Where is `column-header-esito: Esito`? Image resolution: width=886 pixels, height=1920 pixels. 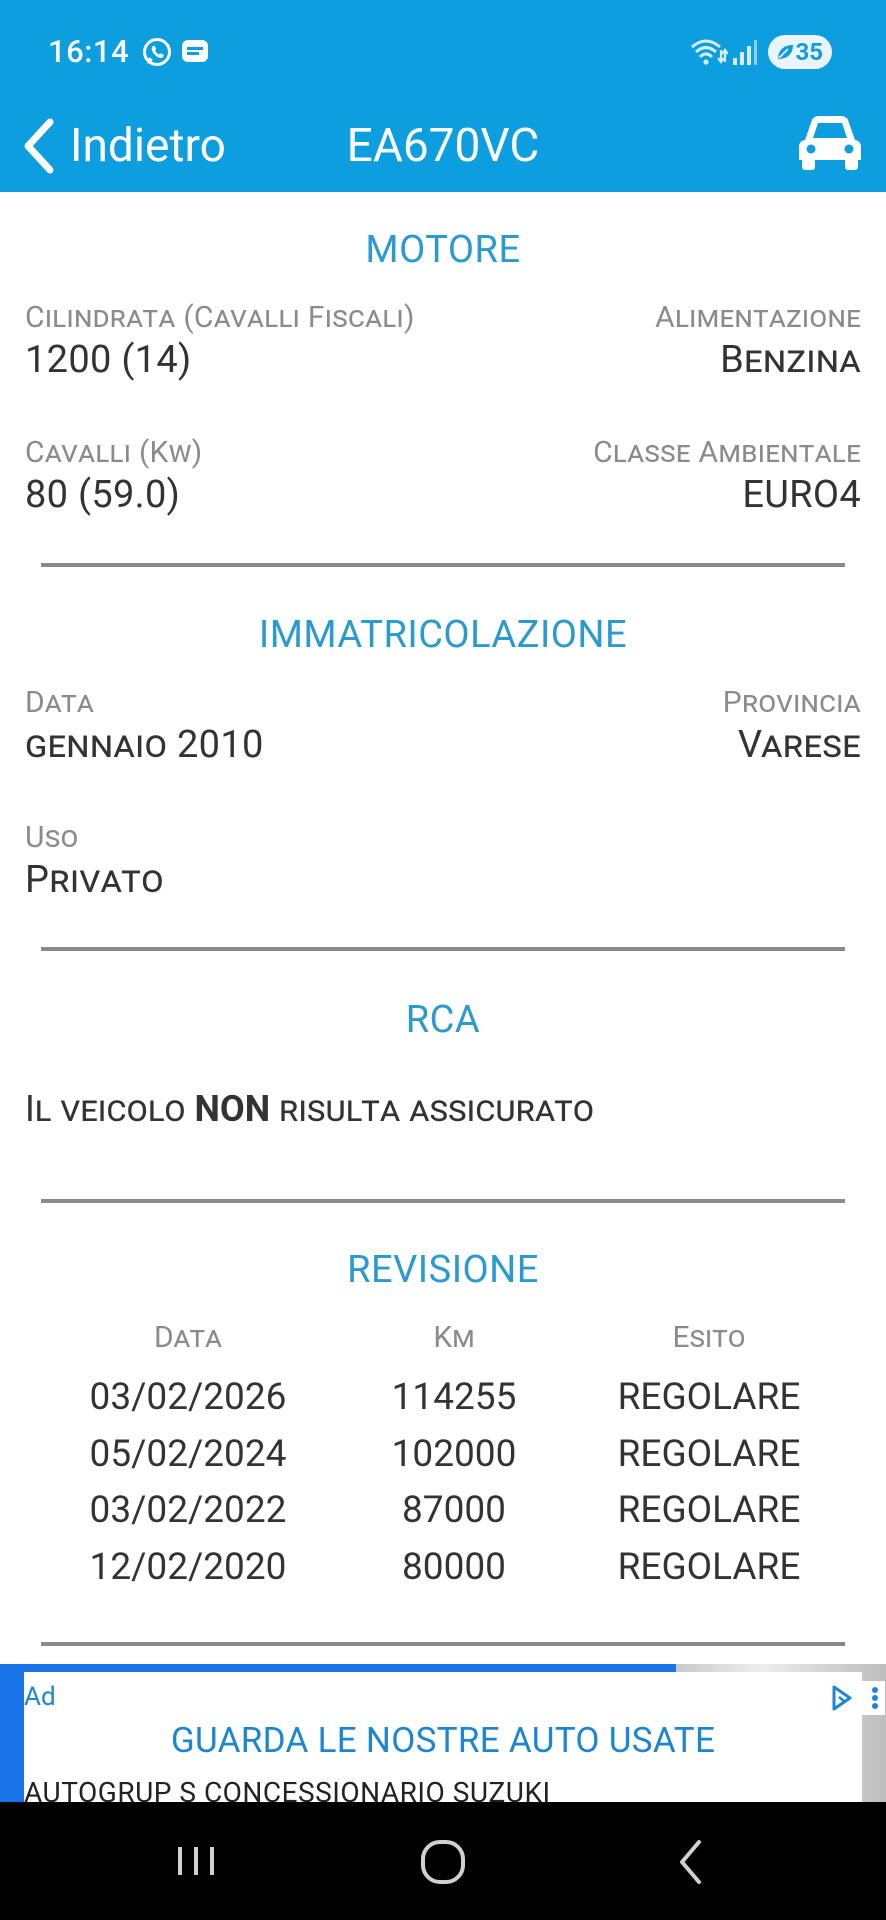
column-header-esito: Esito is located at coordinates (709, 1337).